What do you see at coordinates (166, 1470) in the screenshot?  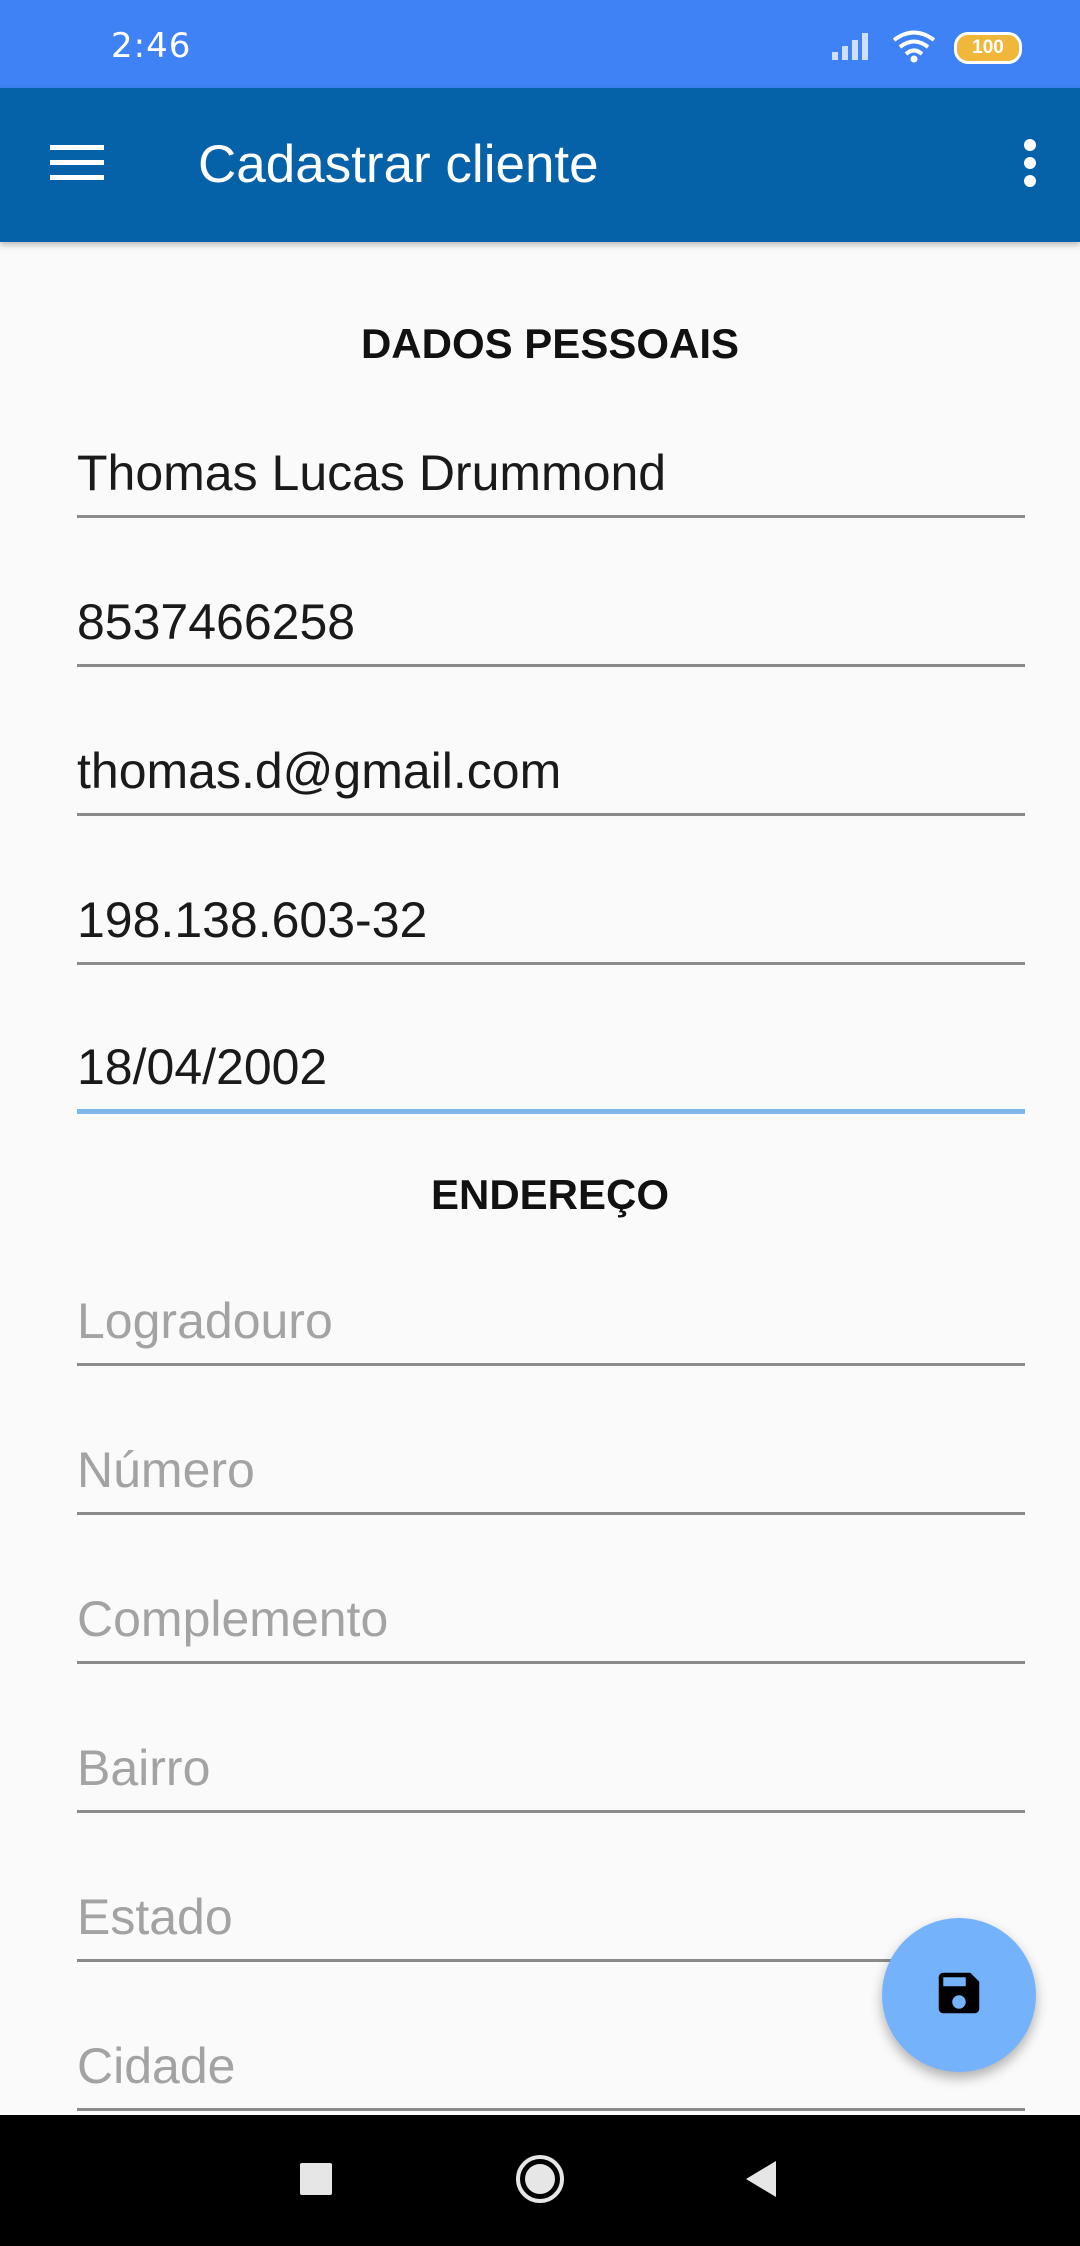 I see `number-field-placeholder: Número` at bounding box center [166, 1470].